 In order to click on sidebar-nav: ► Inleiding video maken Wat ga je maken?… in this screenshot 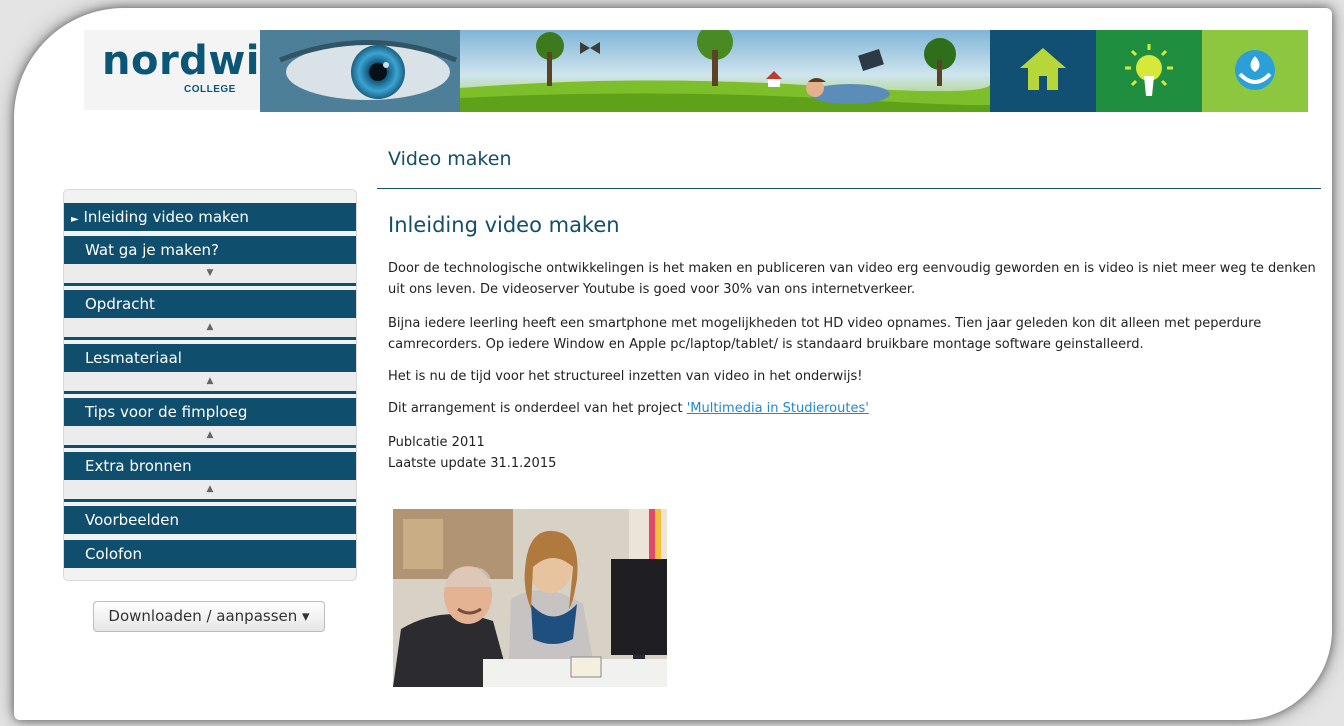, I will do `click(210, 385)`.